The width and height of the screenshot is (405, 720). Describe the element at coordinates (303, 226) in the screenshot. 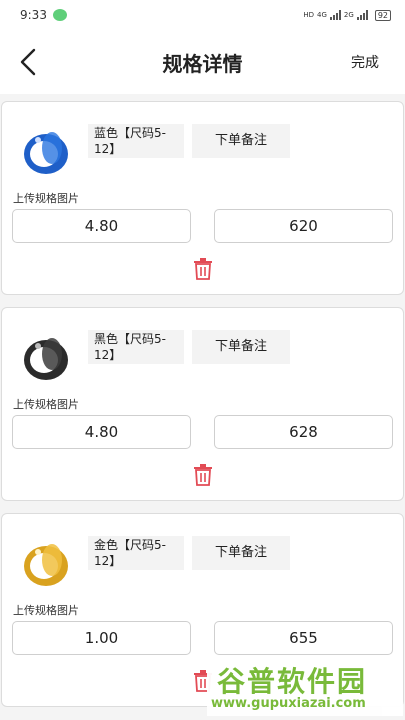

I see `stock-input: 620` at that location.